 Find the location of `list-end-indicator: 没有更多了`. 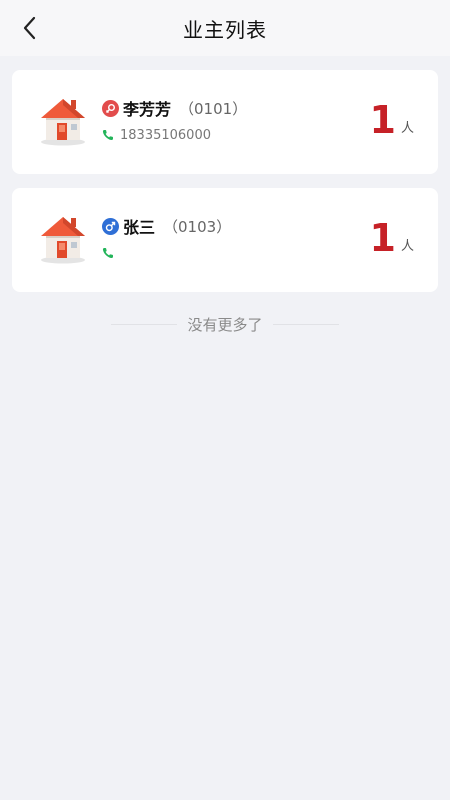

list-end-indicator: 没有更多了 is located at coordinates (225, 324).